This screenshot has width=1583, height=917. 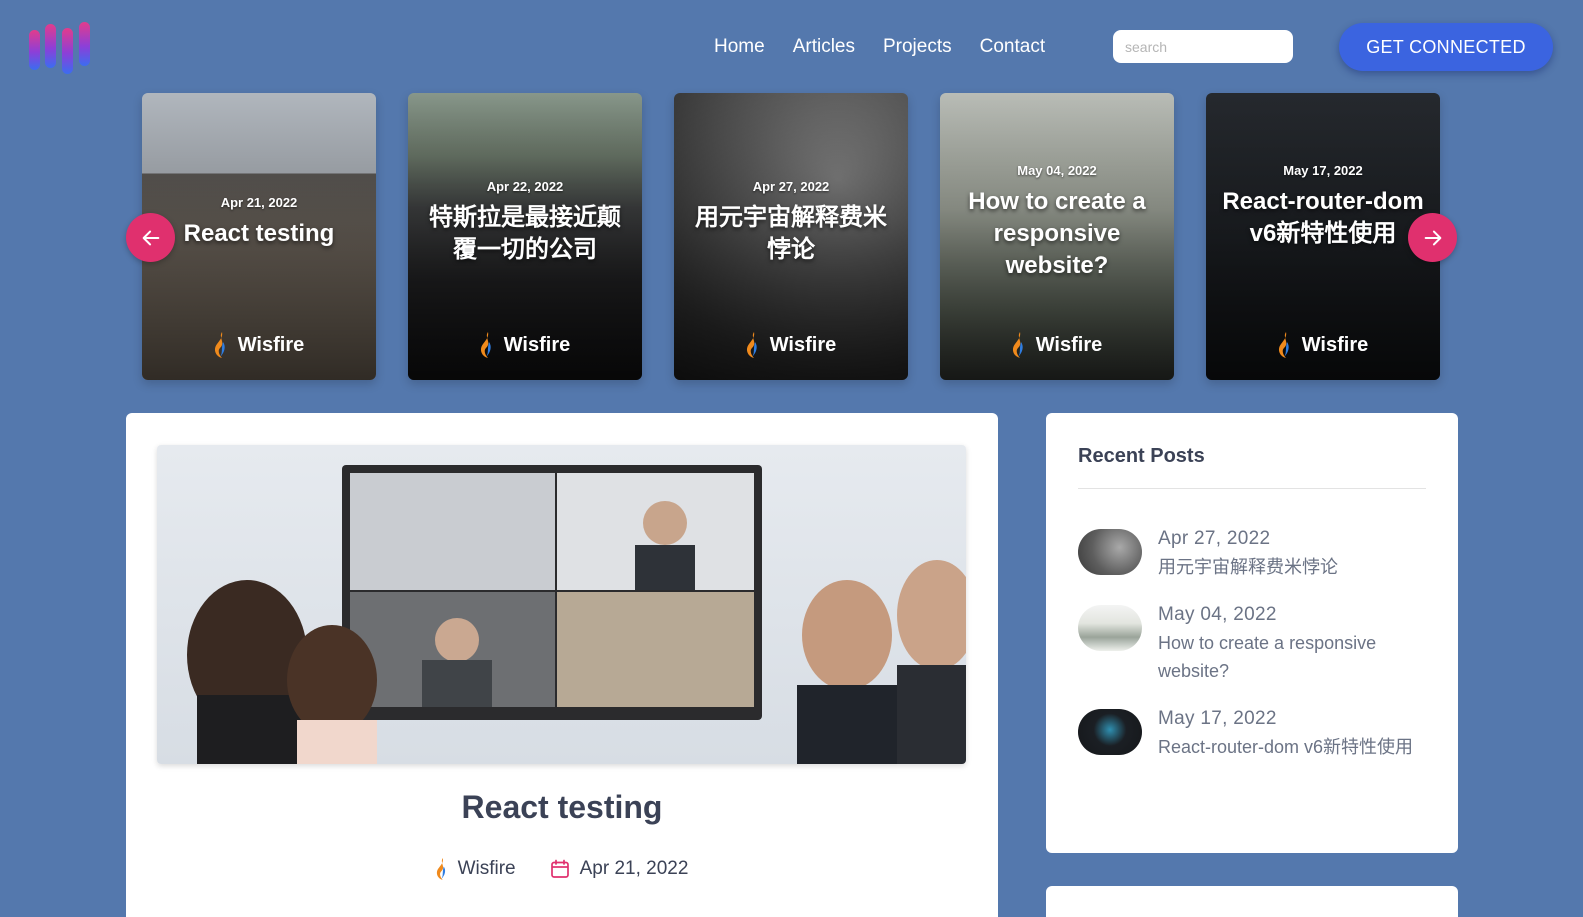 I want to click on card-title: React testing, so click(x=259, y=233).